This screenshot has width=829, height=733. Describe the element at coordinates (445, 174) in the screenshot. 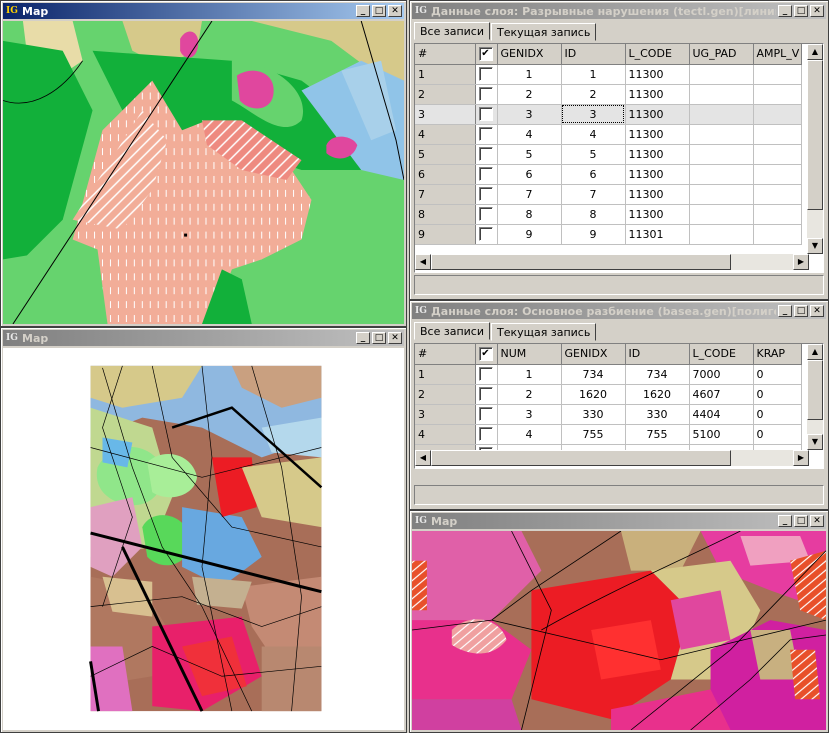

I see `row-number: 6` at that location.